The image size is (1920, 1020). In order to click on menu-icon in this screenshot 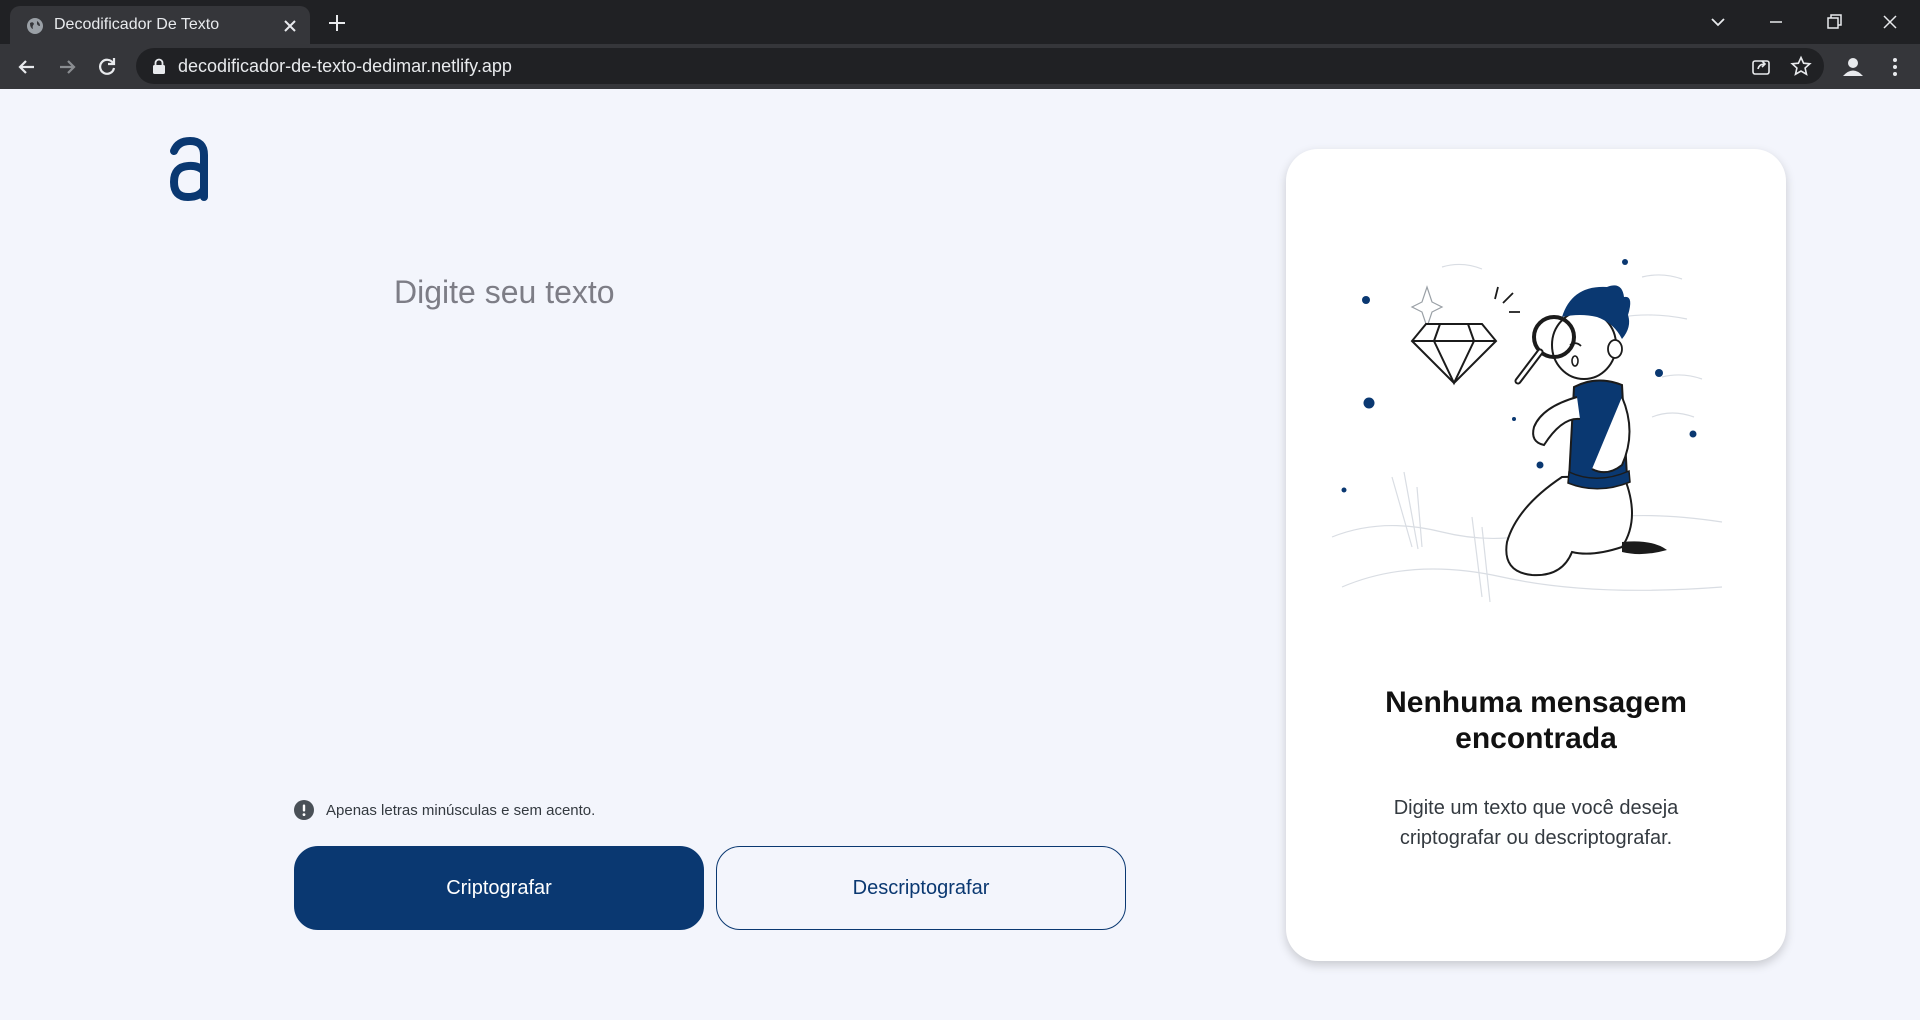, I will do `click(1895, 67)`.